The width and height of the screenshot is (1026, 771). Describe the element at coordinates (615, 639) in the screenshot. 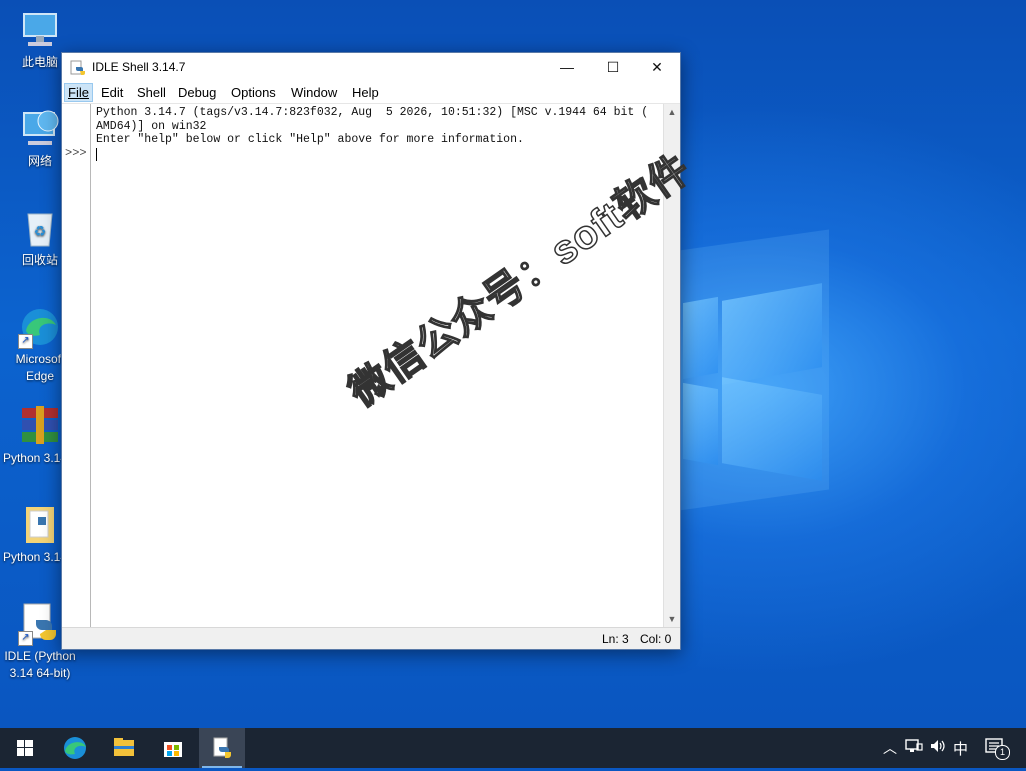

I see `status-line: Ln: 3` at that location.